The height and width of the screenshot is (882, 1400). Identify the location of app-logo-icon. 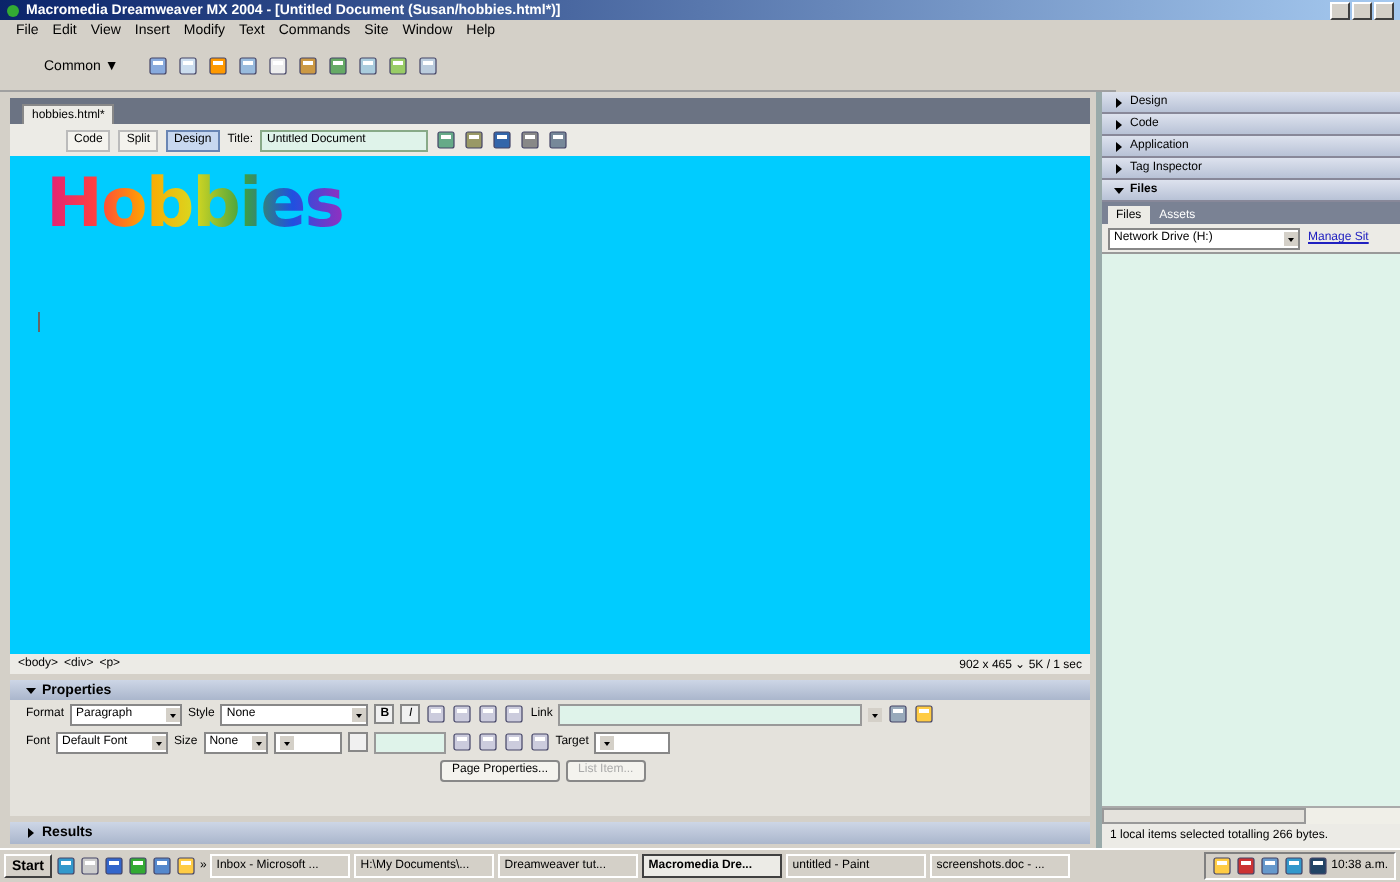
(13, 10).